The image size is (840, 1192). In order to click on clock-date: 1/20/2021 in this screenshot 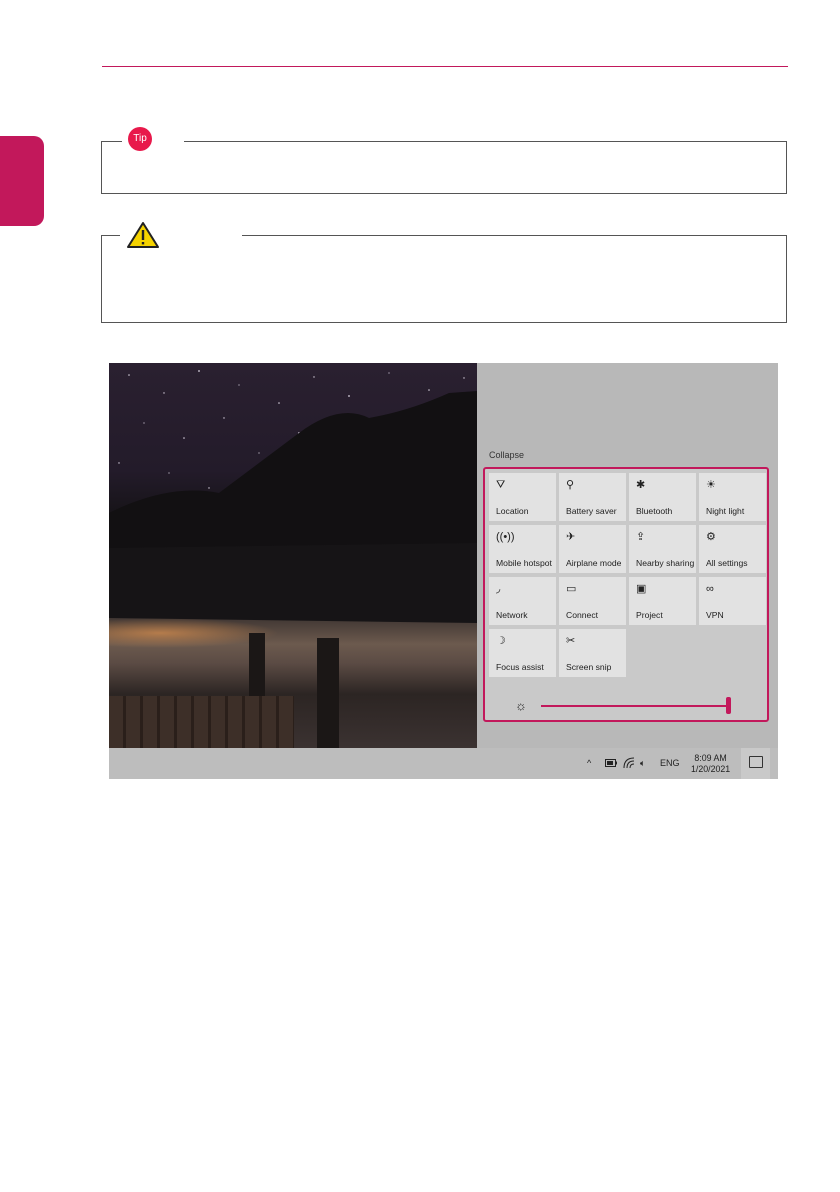, I will do `click(711, 769)`.